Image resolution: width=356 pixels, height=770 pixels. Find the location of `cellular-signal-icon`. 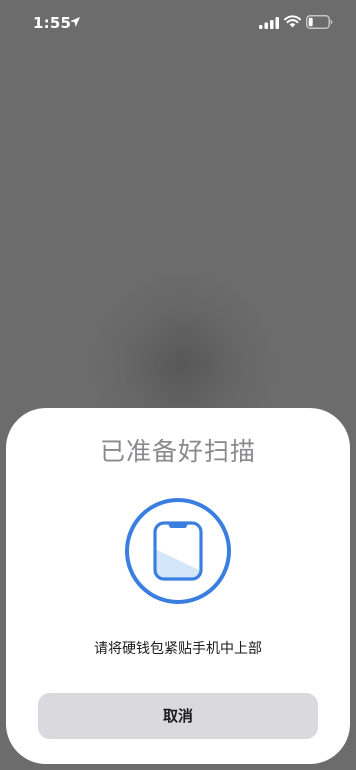

cellular-signal-icon is located at coordinates (269, 23).